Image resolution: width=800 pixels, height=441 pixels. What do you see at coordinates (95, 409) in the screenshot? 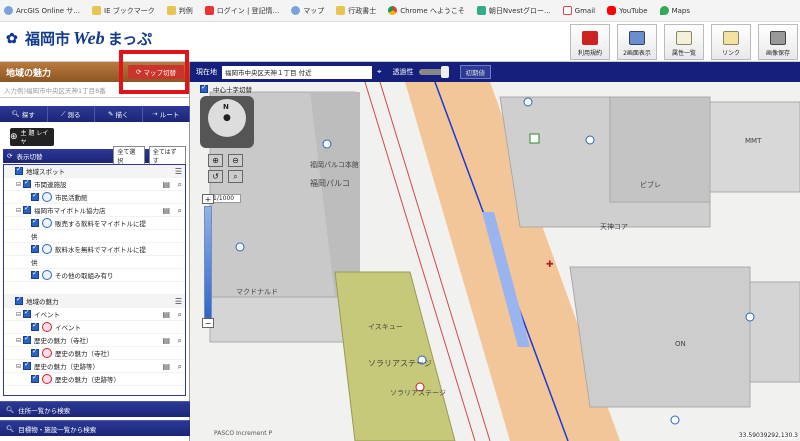
I see `address-list-search: 🔍︎ 住所一覧から検索` at bounding box center [95, 409].